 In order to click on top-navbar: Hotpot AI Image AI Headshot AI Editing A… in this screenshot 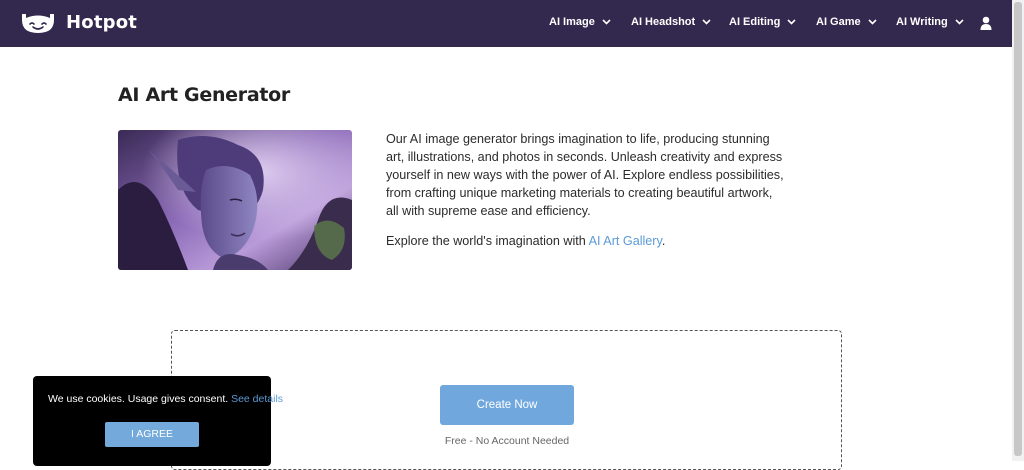, I will do `click(506, 23)`.